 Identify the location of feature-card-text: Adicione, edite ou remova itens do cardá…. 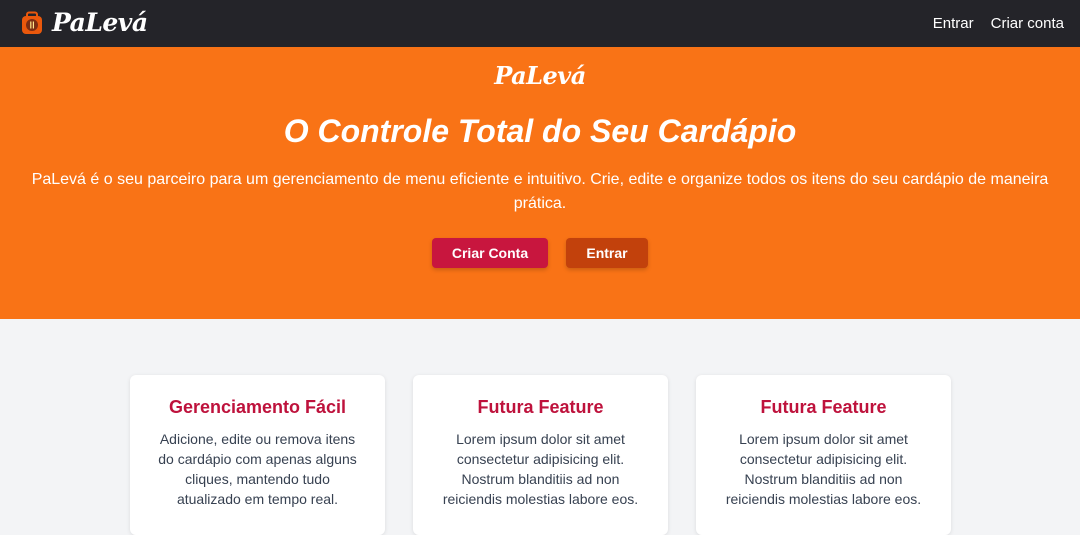
(257, 469).